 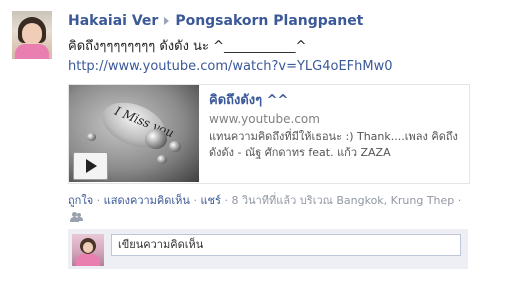 What do you see at coordinates (187, 46) in the screenshot?
I see `post-message: คิดถึงๆๆๆๆๆๆๆๆ ดังดัง นะ ^___________^` at bounding box center [187, 46].